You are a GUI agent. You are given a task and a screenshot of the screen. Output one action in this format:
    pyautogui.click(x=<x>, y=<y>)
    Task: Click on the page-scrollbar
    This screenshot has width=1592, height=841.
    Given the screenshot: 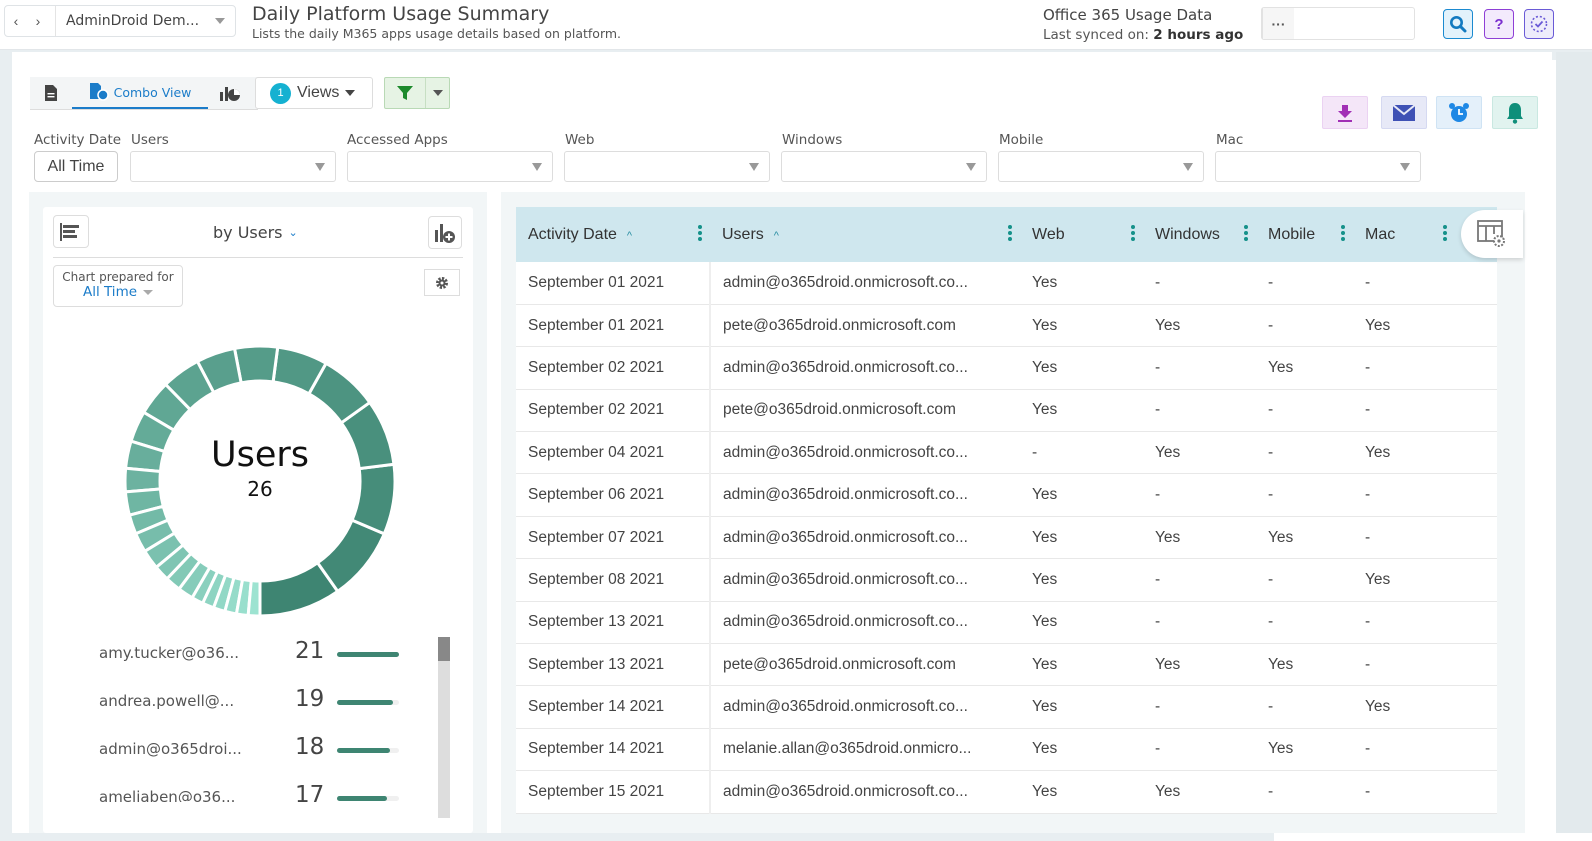 What is the action you would take?
    pyautogui.click(x=1574, y=442)
    